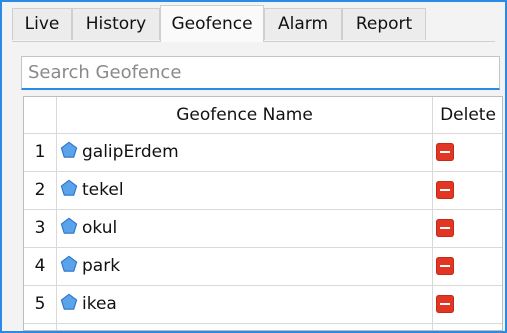 The image size is (507, 333). What do you see at coordinates (263, 152) in the screenshot?
I see `table-row: 1 galipErdem` at bounding box center [263, 152].